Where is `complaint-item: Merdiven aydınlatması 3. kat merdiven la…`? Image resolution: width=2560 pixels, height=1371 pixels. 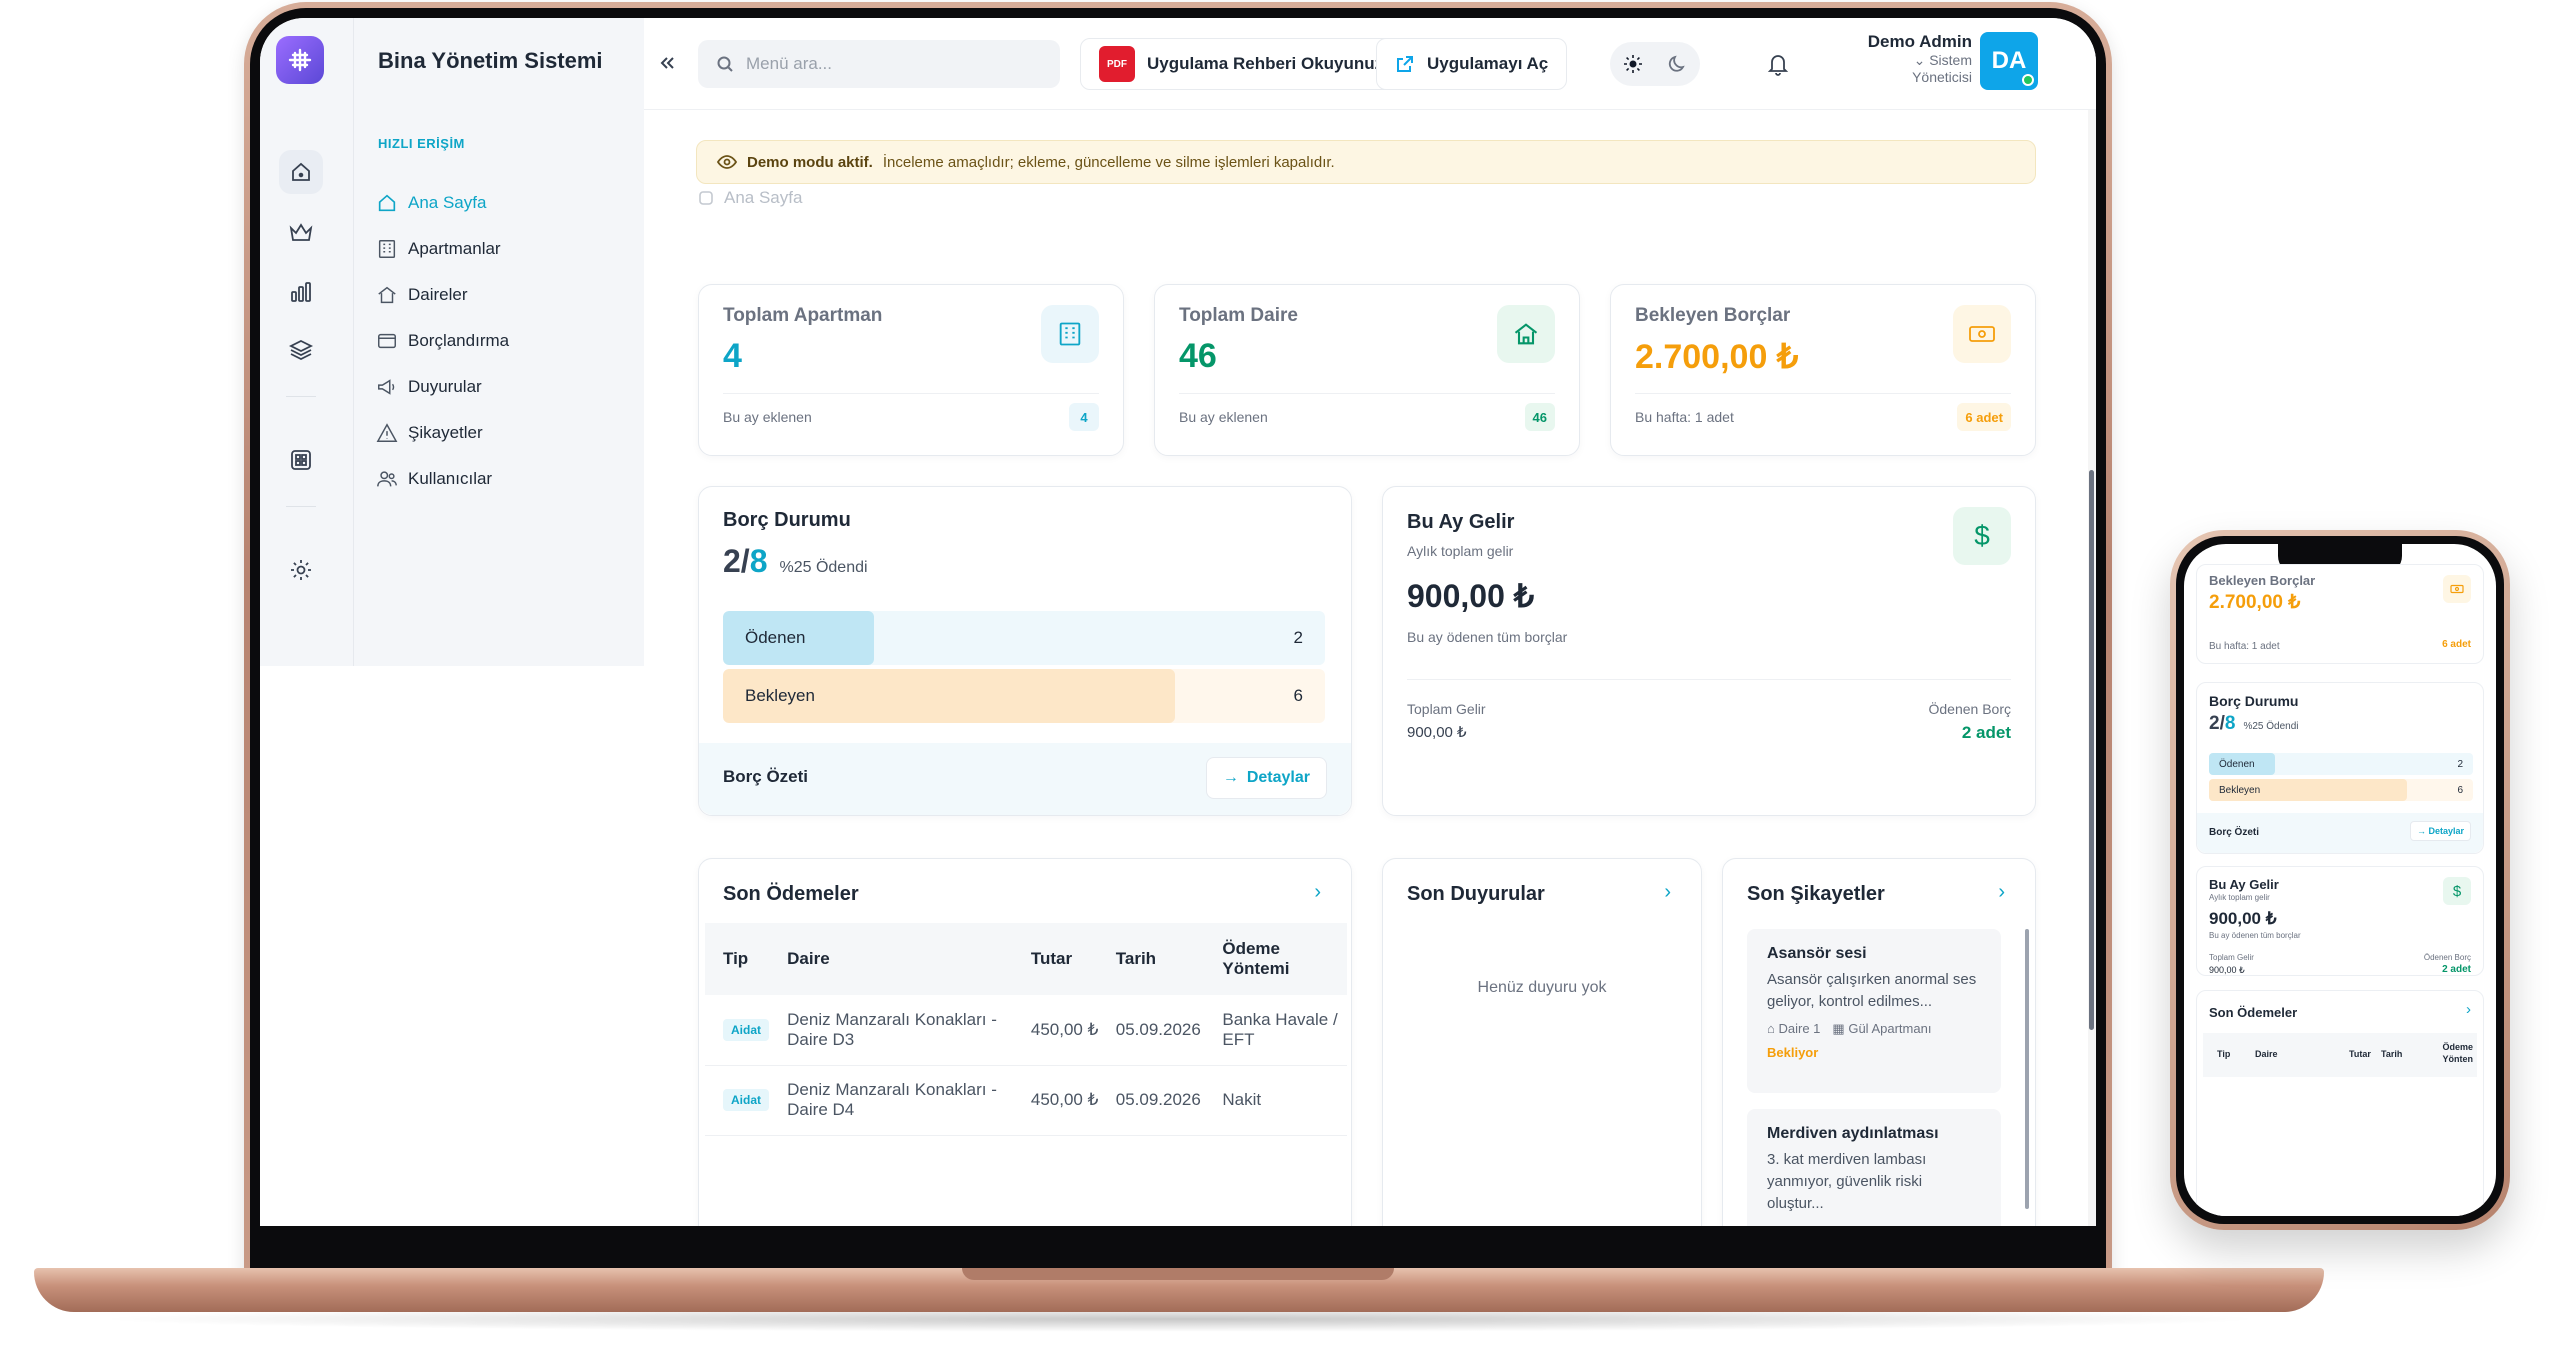 complaint-item: Merdiven aydınlatması 3. kat merdiven la… is located at coordinates (1874, 1167).